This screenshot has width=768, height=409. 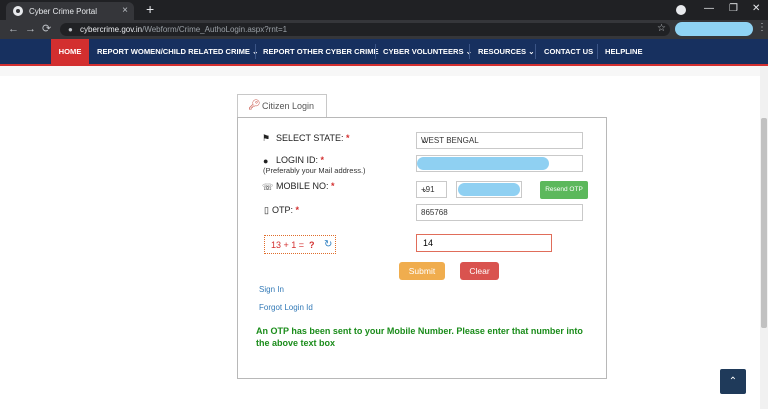 I want to click on tab-close-icon: ×, so click(x=125, y=10).